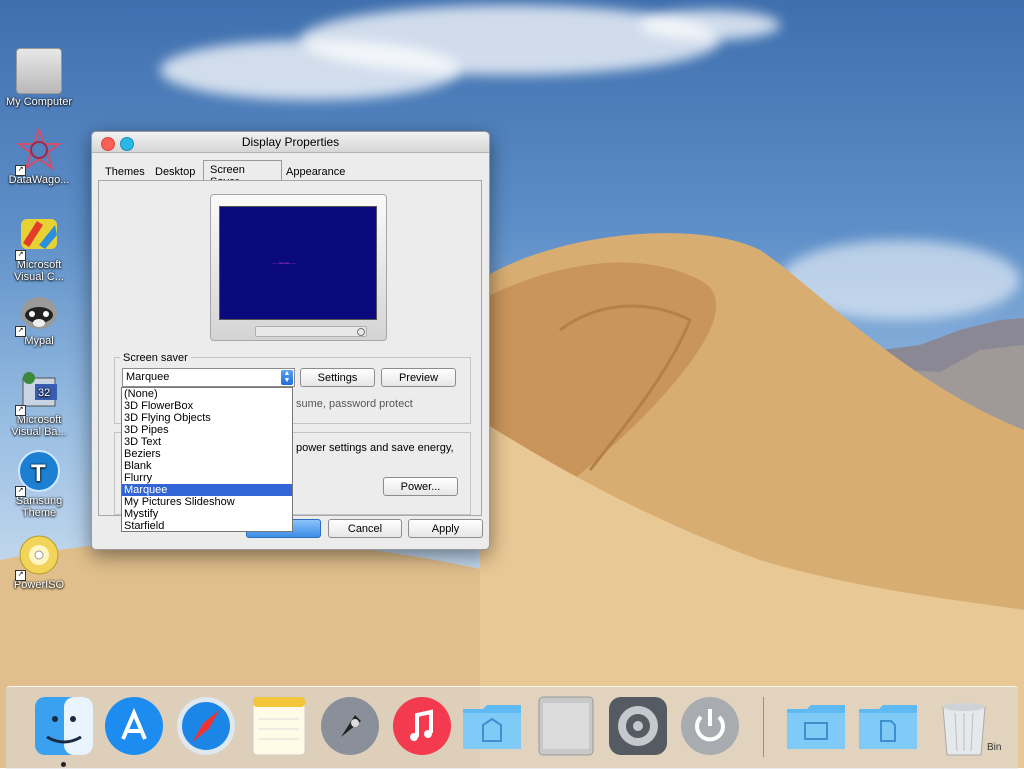 The width and height of the screenshot is (1024, 769). Describe the element at coordinates (207, 394) in the screenshot. I see `dropdown-option: (None)` at that location.